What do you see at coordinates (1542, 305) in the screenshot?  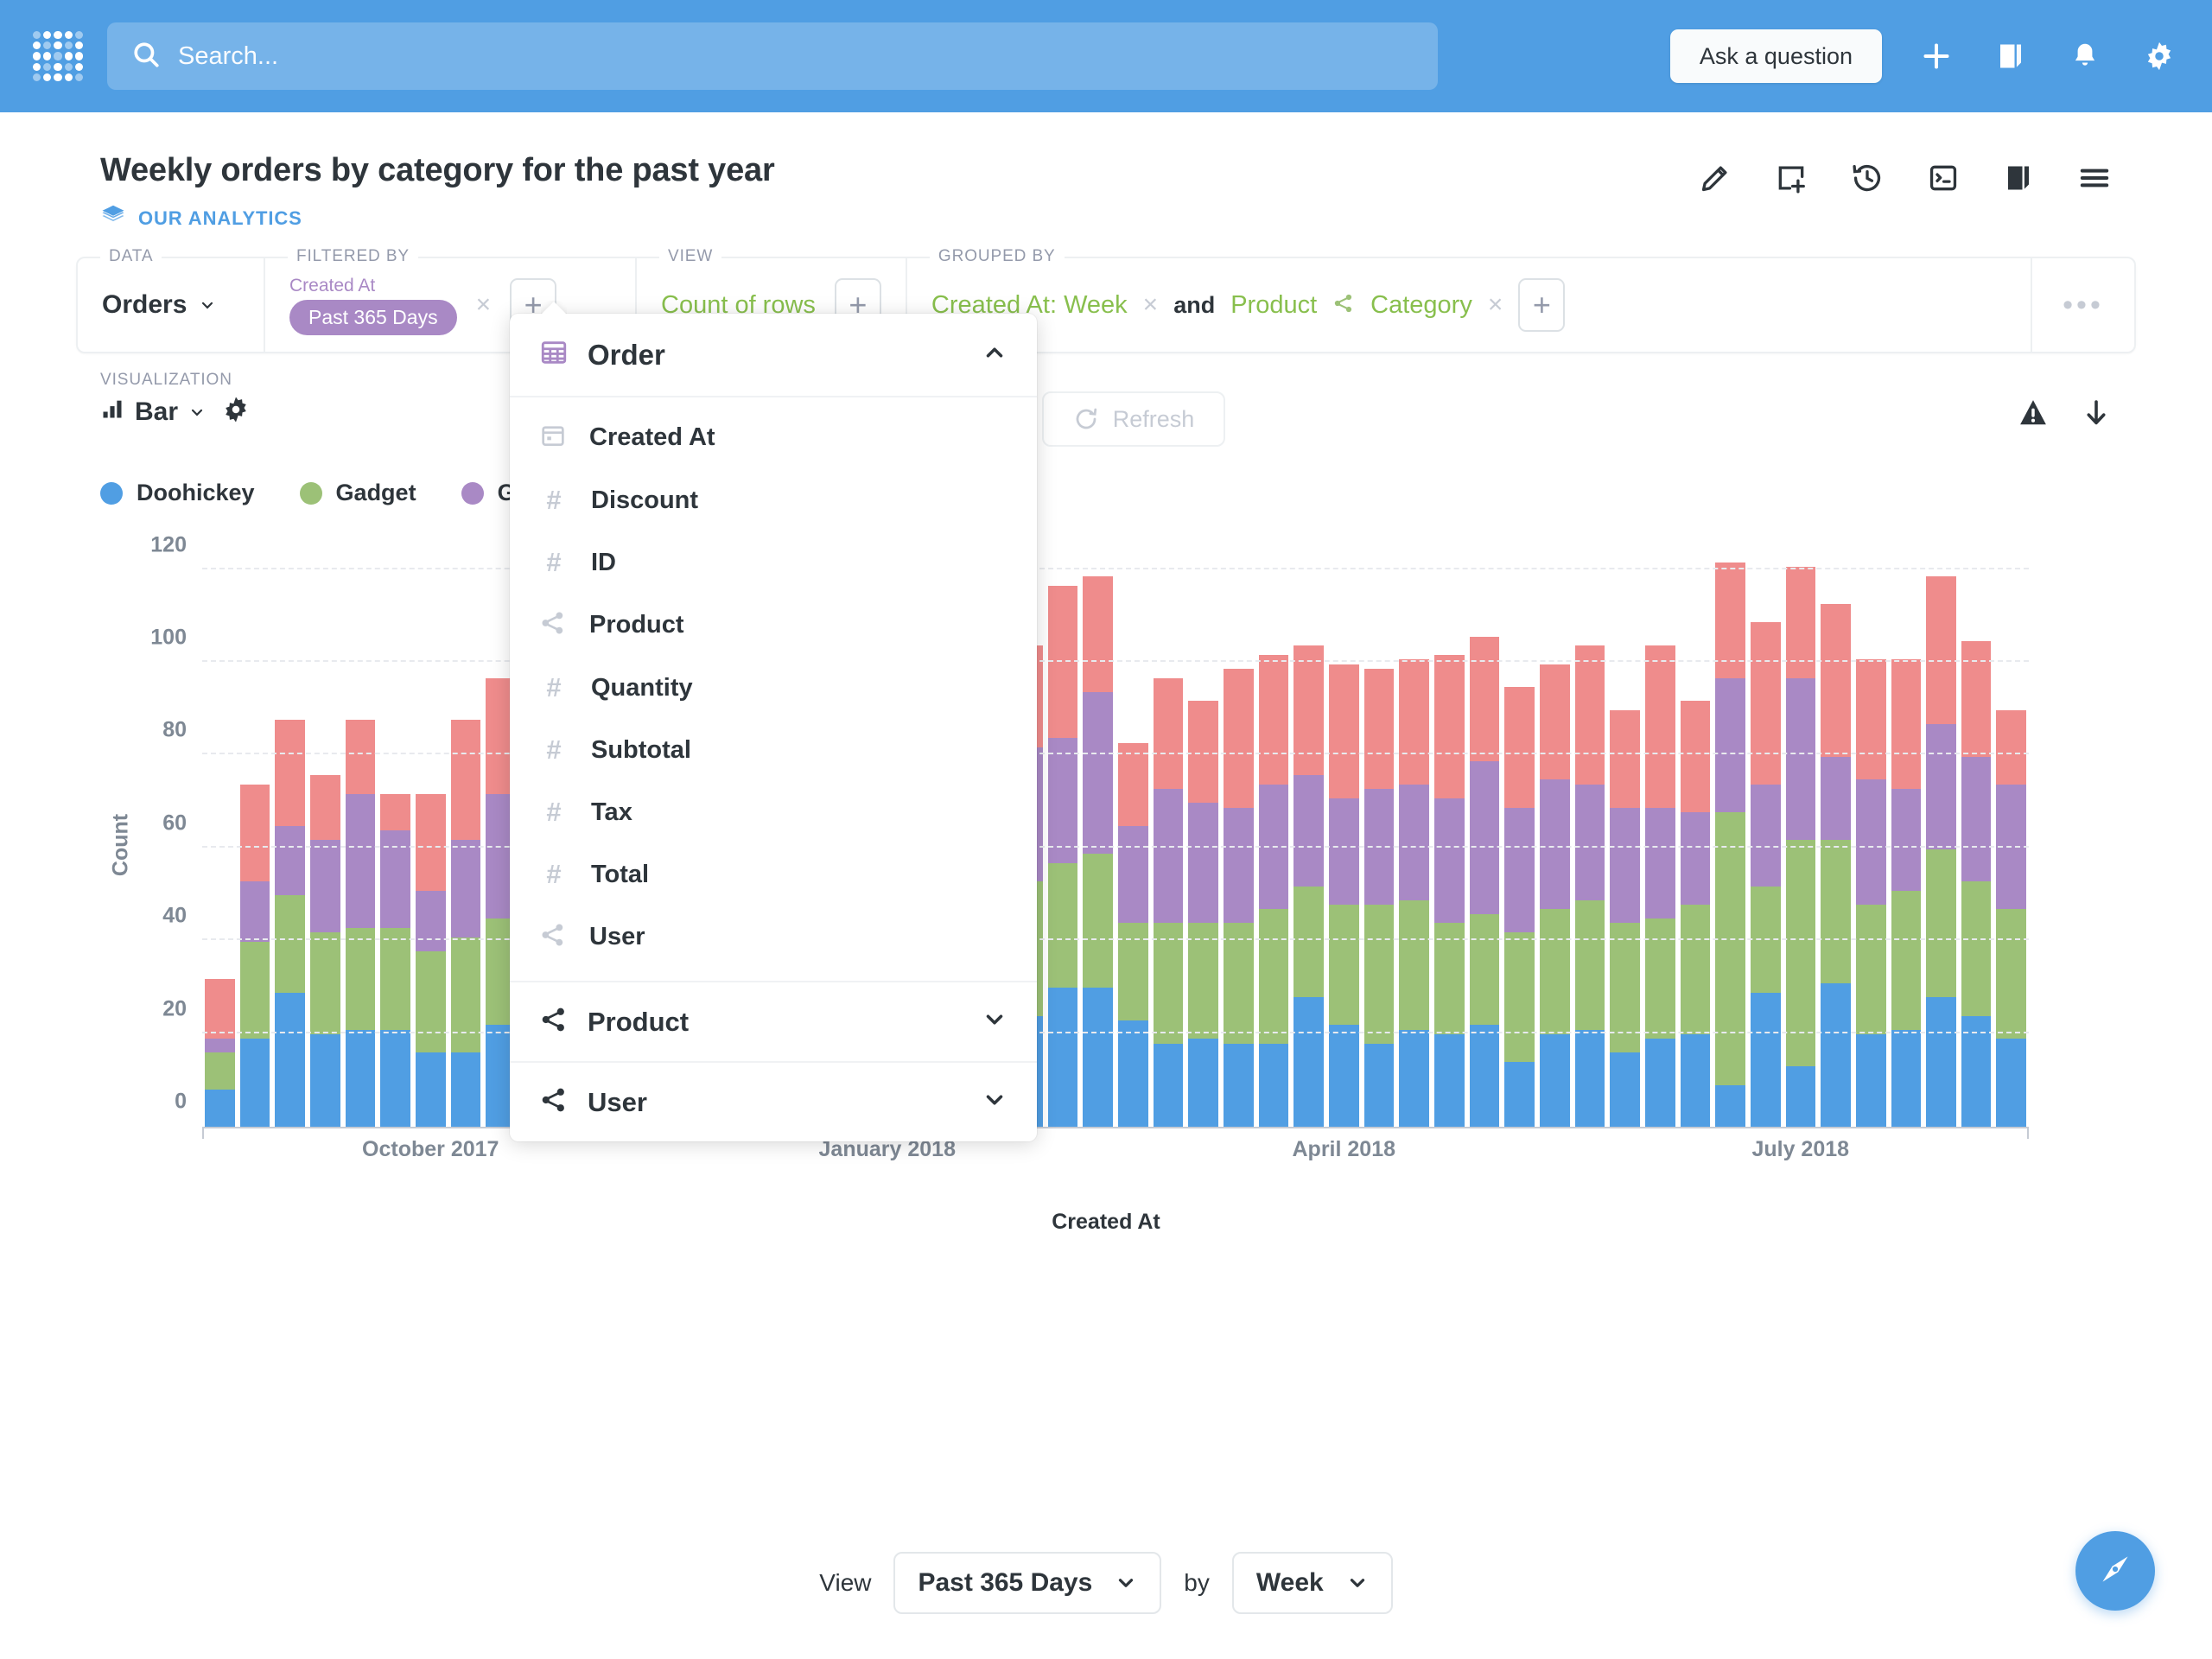 I see `add-groupby-button: +` at bounding box center [1542, 305].